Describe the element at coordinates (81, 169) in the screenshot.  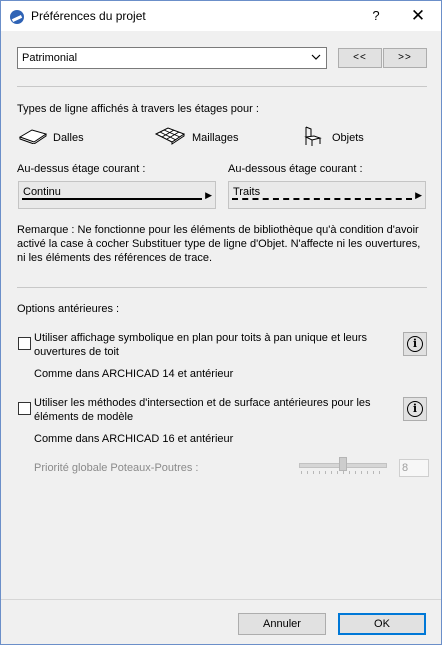
I see `above-story-label: Au-dessus étage courant :` at that location.